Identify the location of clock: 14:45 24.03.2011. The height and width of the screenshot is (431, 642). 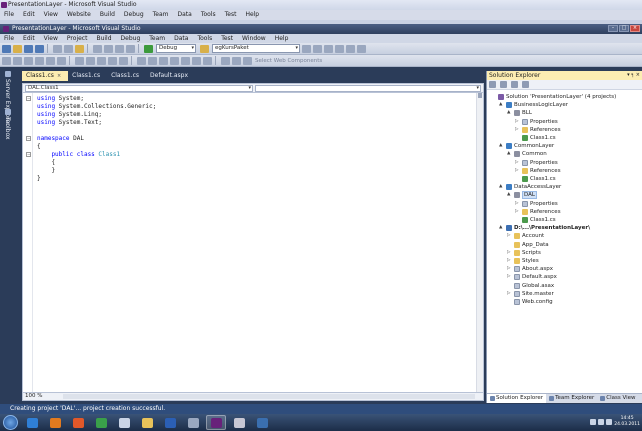
(627, 422).